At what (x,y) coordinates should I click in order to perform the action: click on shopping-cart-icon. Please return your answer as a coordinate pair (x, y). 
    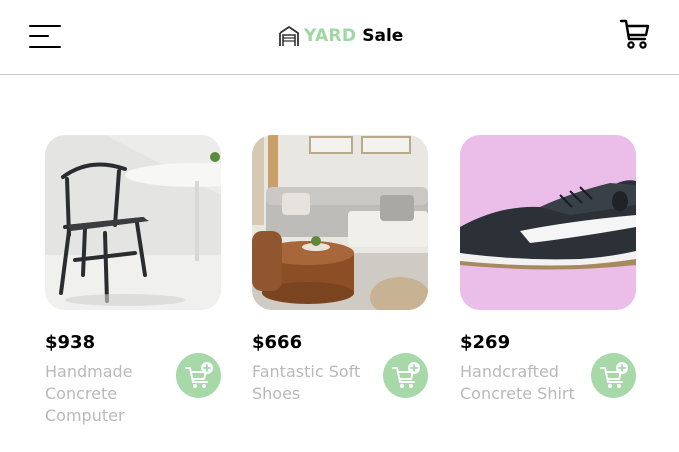
    Looking at the image, I should click on (634, 34).